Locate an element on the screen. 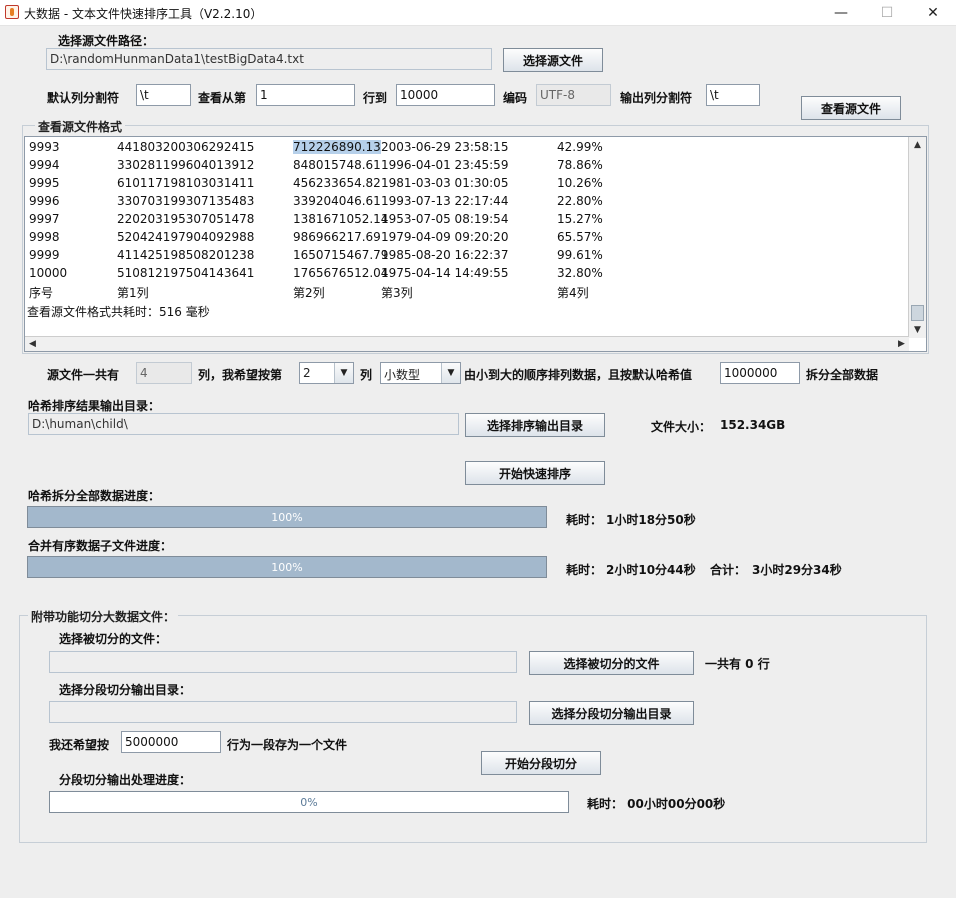 The height and width of the screenshot is (898, 956). encoding-field: UTF-8 is located at coordinates (573, 95).